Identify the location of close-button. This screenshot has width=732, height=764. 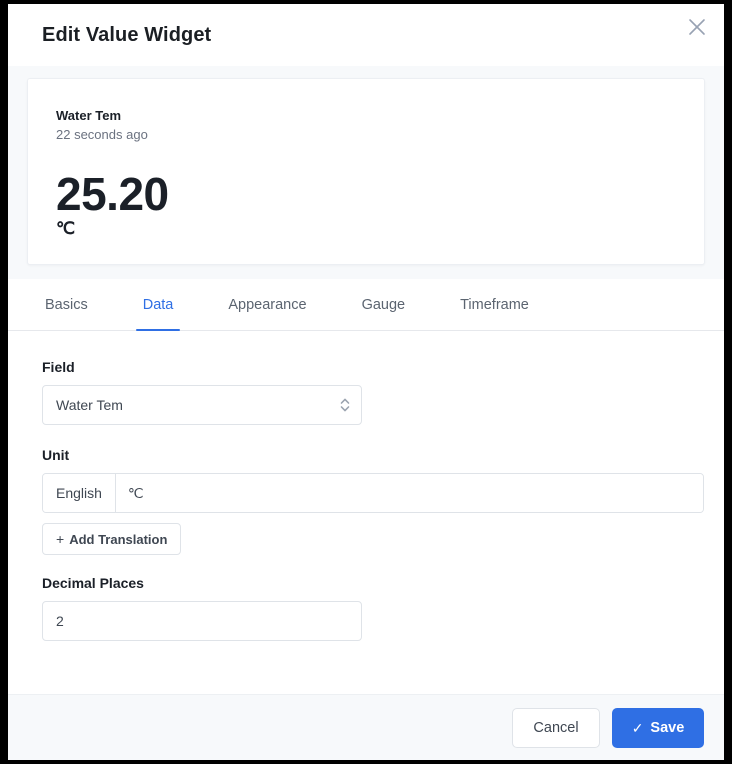
(697, 27).